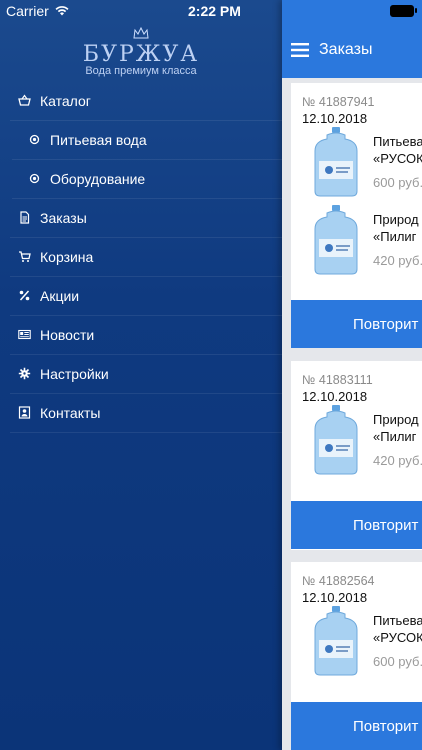 This screenshot has height=750, width=422. Describe the element at coordinates (141, 32) in the screenshot. I see `crown-icon` at that location.